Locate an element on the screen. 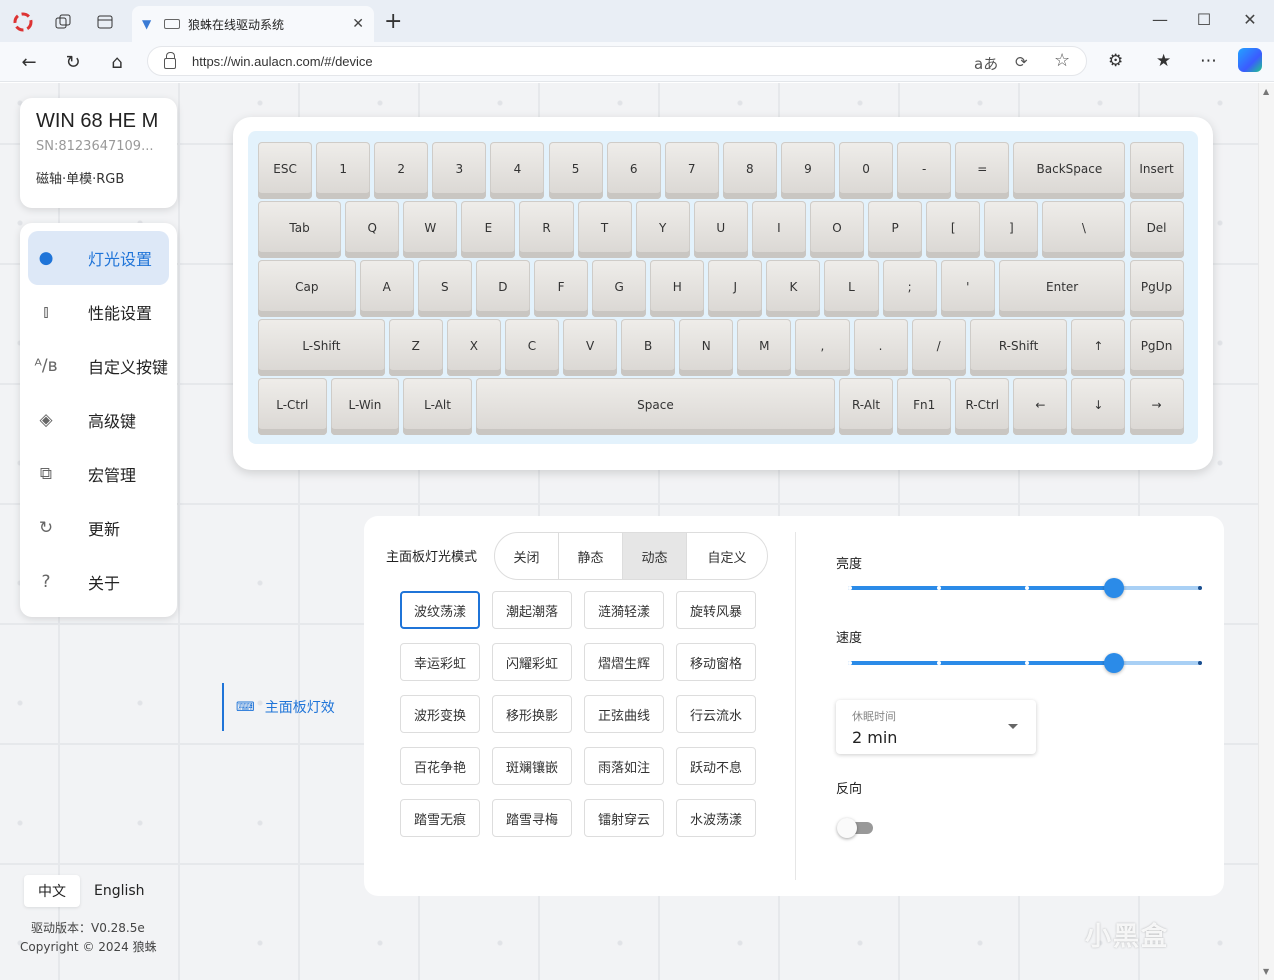 The width and height of the screenshot is (1274, 980). sleep-time-select: 休眠时间 2 min is located at coordinates (936, 727).